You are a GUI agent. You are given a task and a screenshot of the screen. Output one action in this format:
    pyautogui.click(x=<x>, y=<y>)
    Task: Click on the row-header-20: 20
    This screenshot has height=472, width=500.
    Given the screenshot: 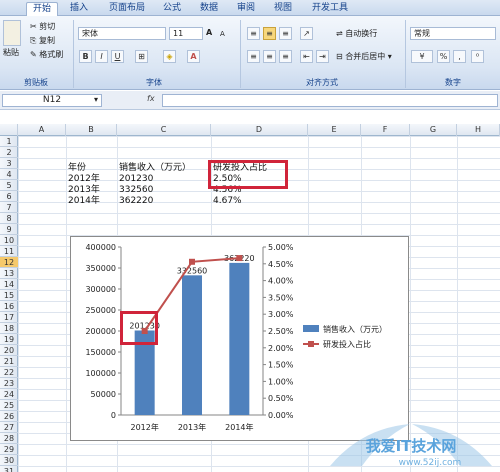 What is the action you would take?
    pyautogui.click(x=9, y=350)
    